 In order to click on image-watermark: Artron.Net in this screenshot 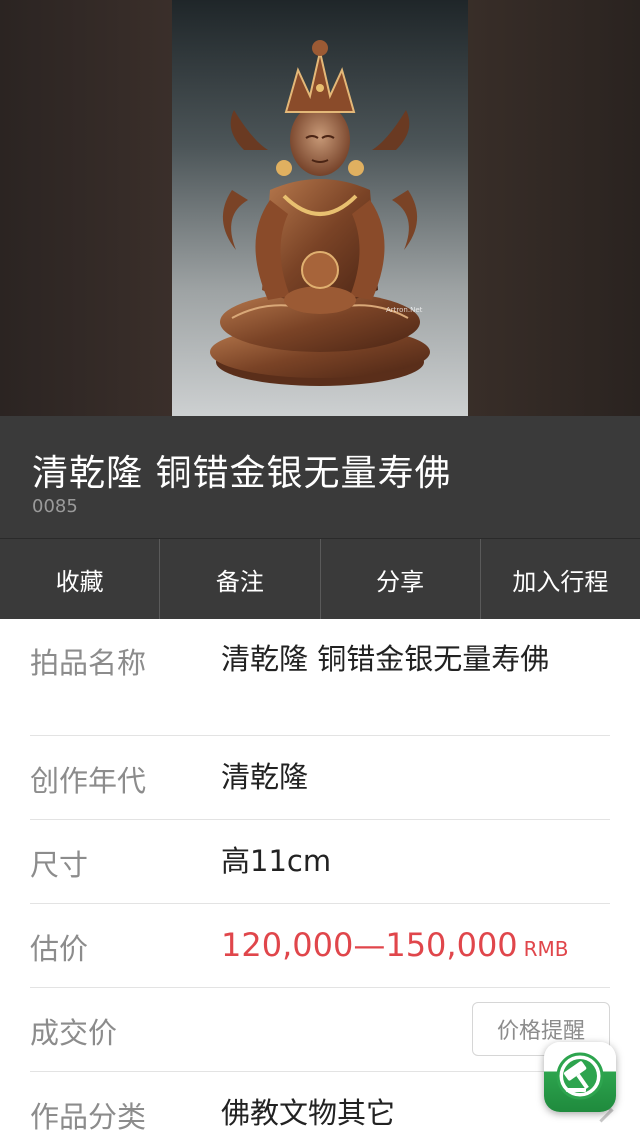, I will do `click(404, 310)`.